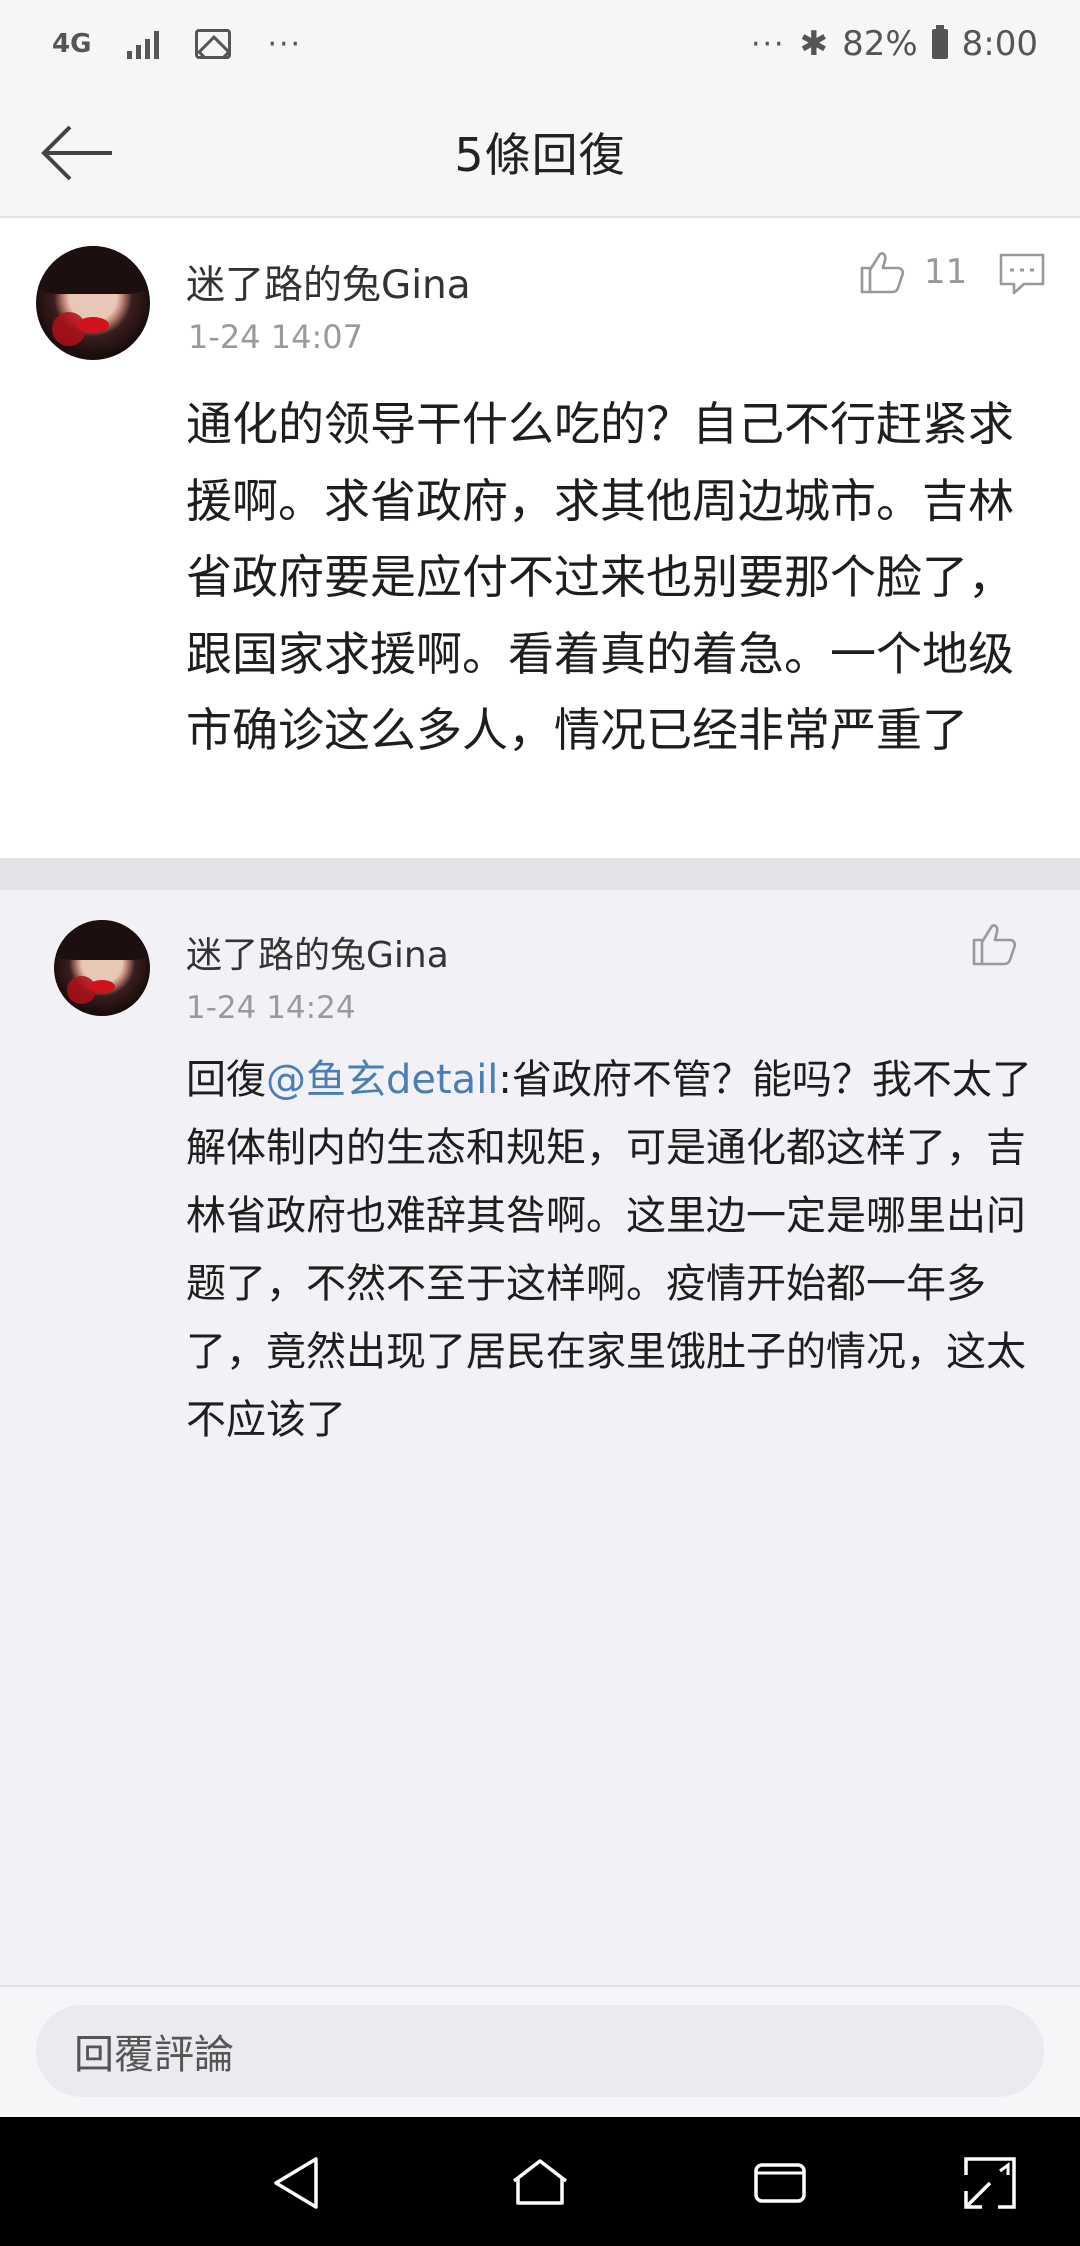 The image size is (1080, 2246). I want to click on reply-input: 回覆評論, so click(540, 2051).